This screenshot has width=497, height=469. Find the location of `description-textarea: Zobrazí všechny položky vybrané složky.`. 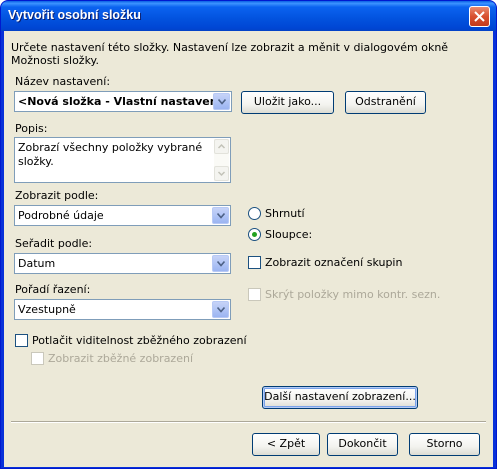

description-textarea: Zobrazí všechny položky vybrané složky. is located at coordinates (122, 160).